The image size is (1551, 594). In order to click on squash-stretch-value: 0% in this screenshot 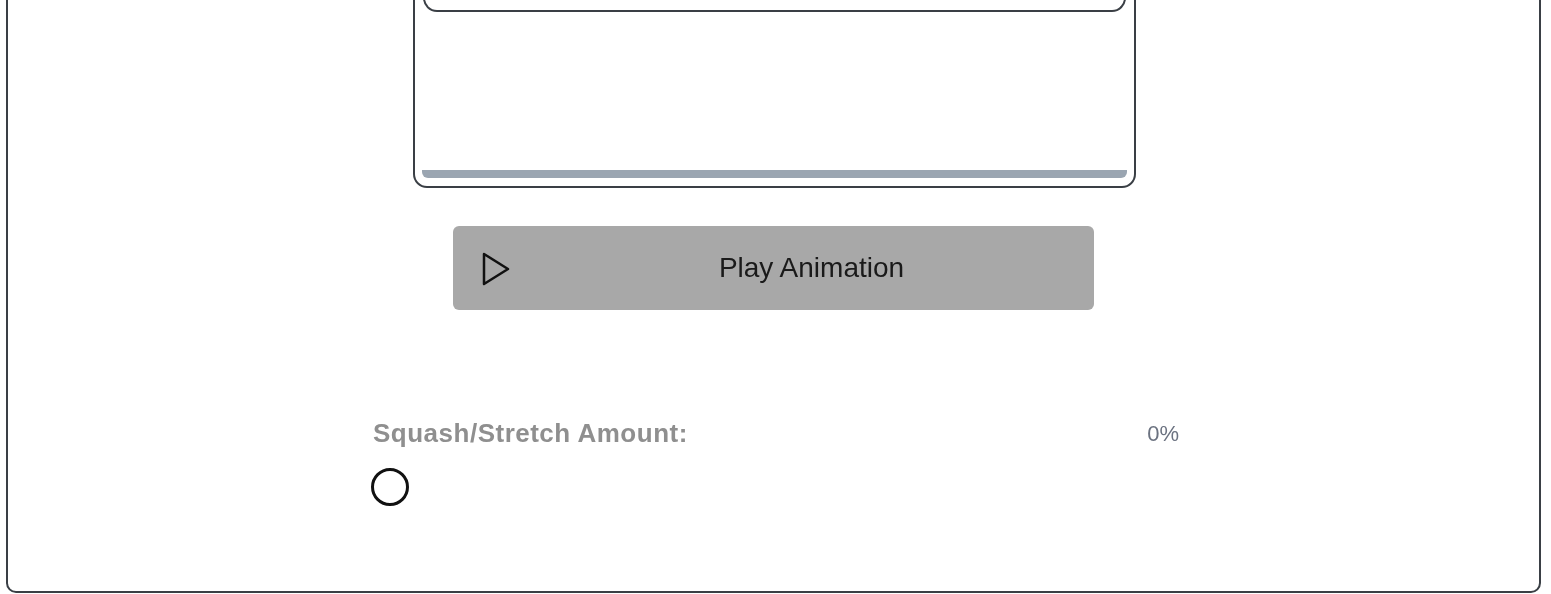, I will do `click(1163, 434)`.